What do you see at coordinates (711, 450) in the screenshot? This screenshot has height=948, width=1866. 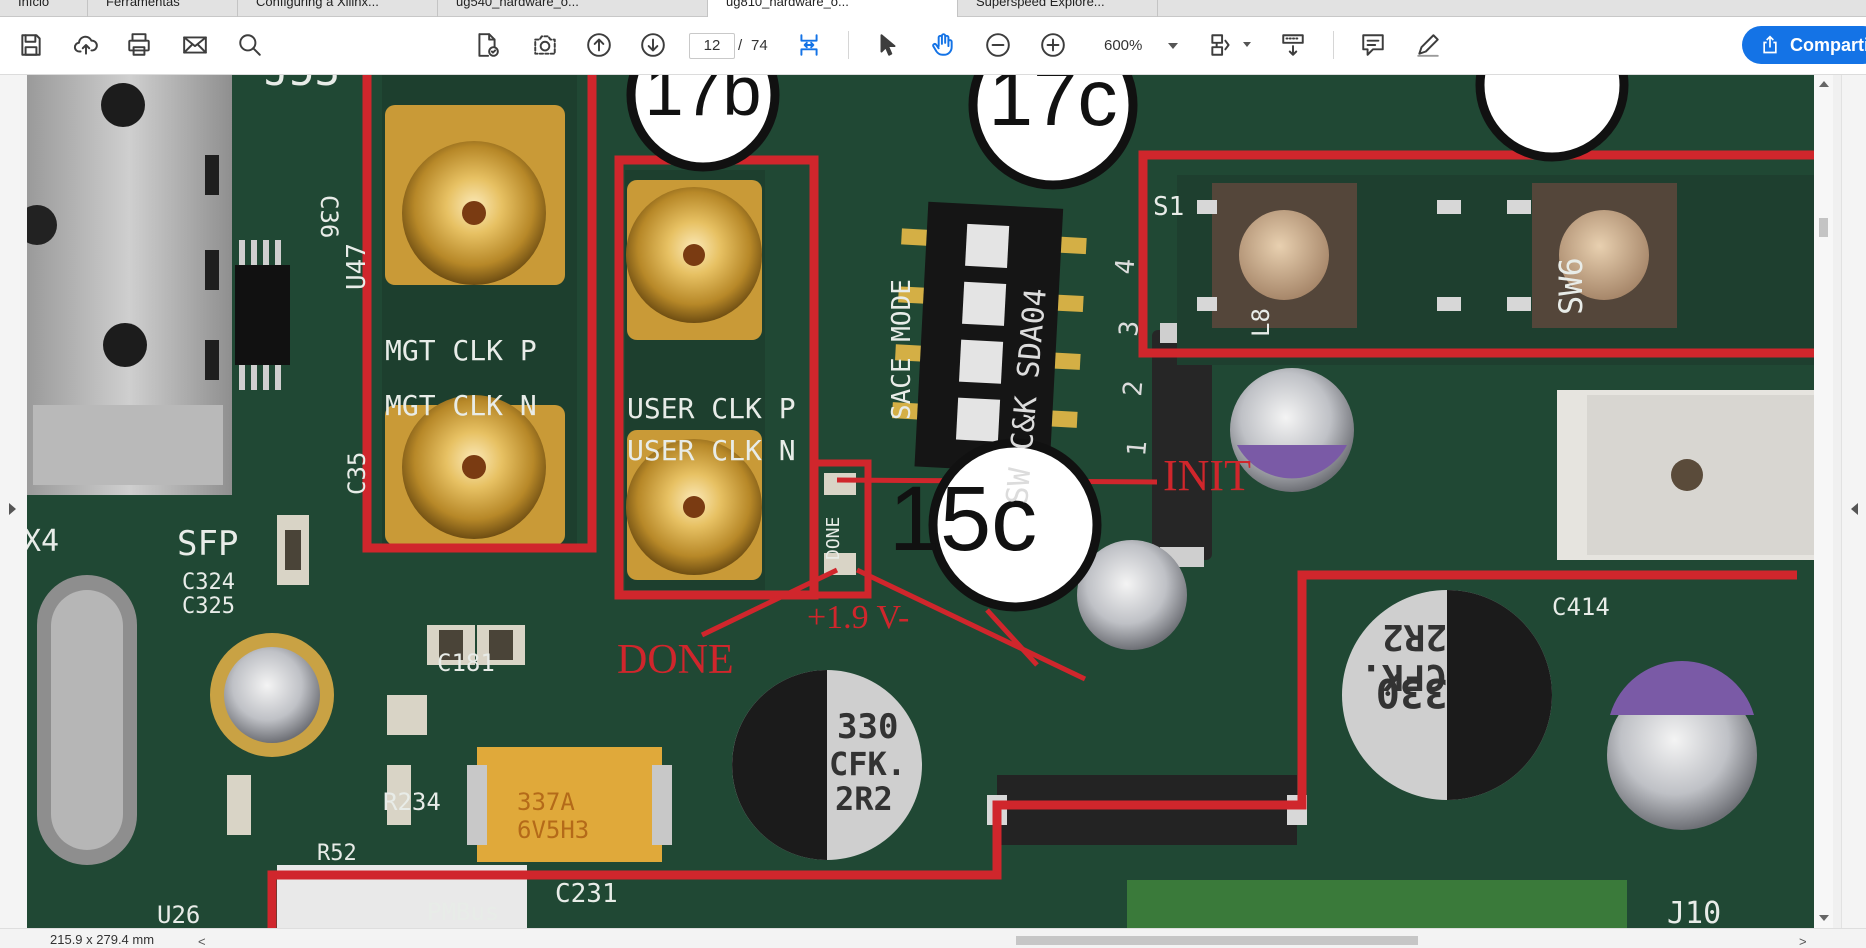 I see `silk-user-clk-n: USER CLK N` at bounding box center [711, 450].